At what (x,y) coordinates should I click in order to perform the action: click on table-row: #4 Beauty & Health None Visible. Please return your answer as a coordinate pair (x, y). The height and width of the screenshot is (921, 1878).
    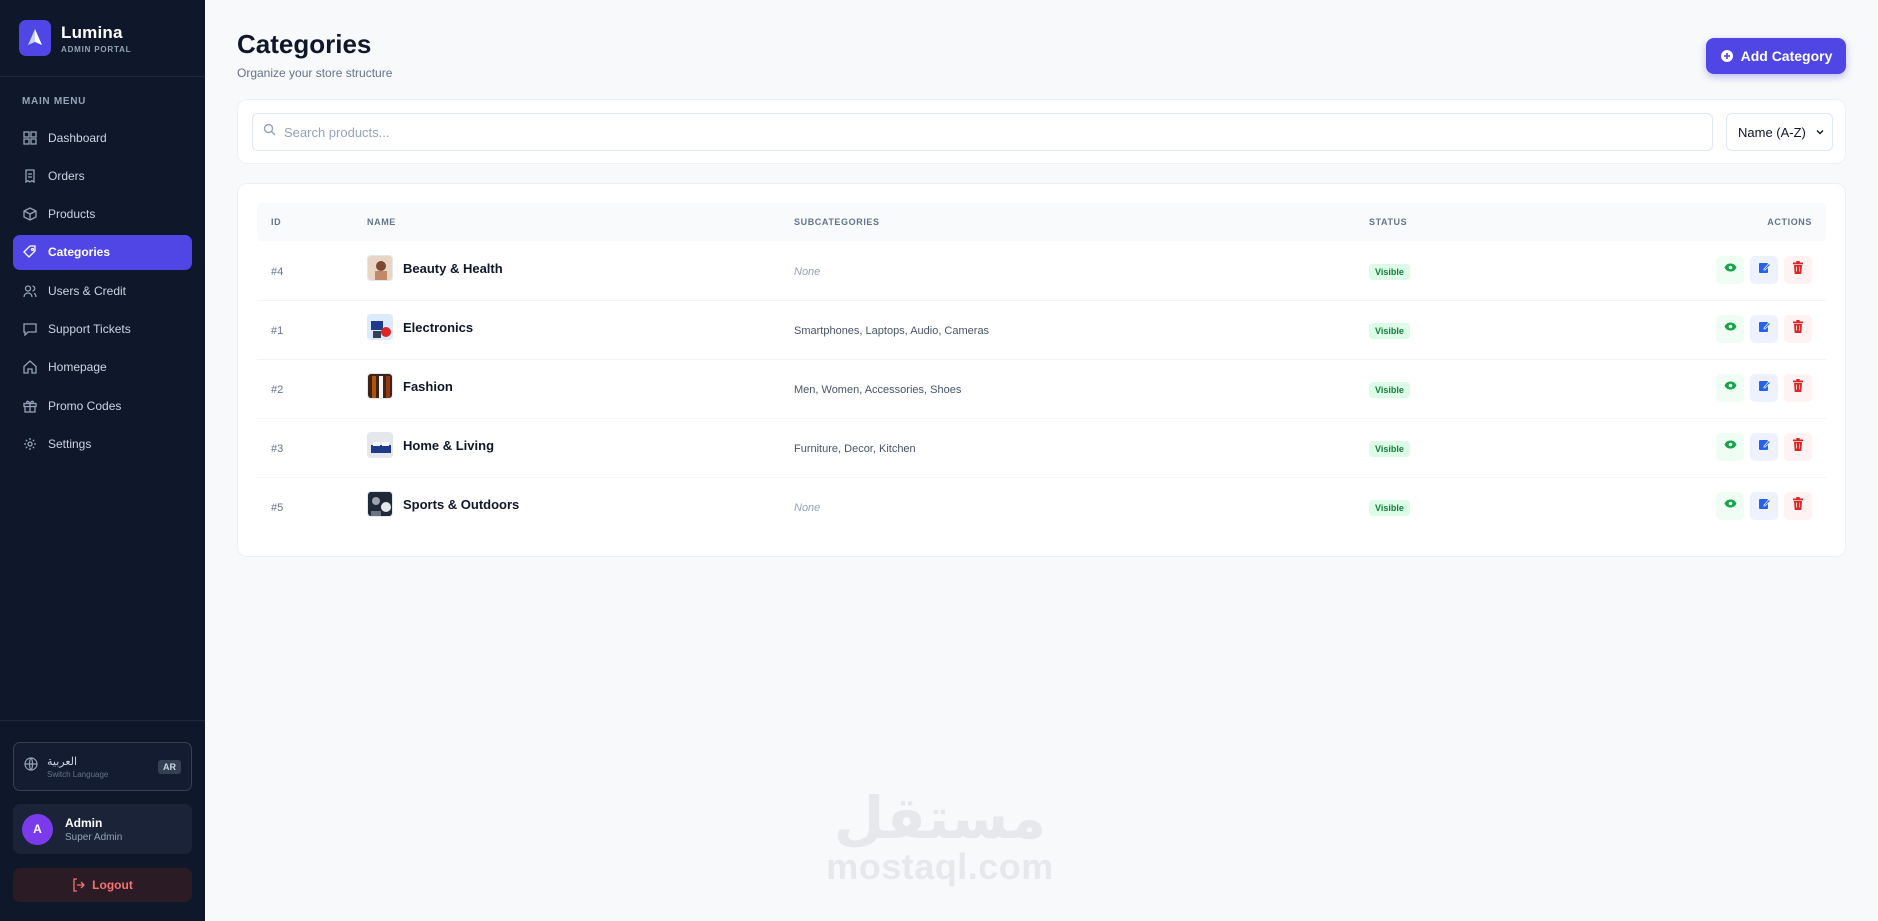
    Looking at the image, I should click on (1041, 271).